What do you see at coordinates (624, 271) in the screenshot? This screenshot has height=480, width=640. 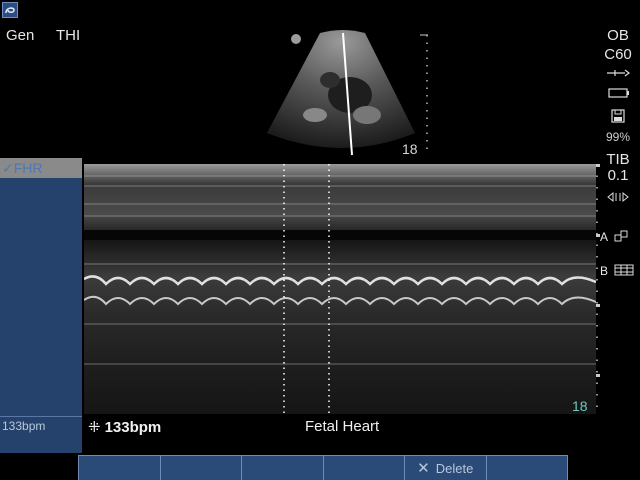 I see `film-strip-icon` at bounding box center [624, 271].